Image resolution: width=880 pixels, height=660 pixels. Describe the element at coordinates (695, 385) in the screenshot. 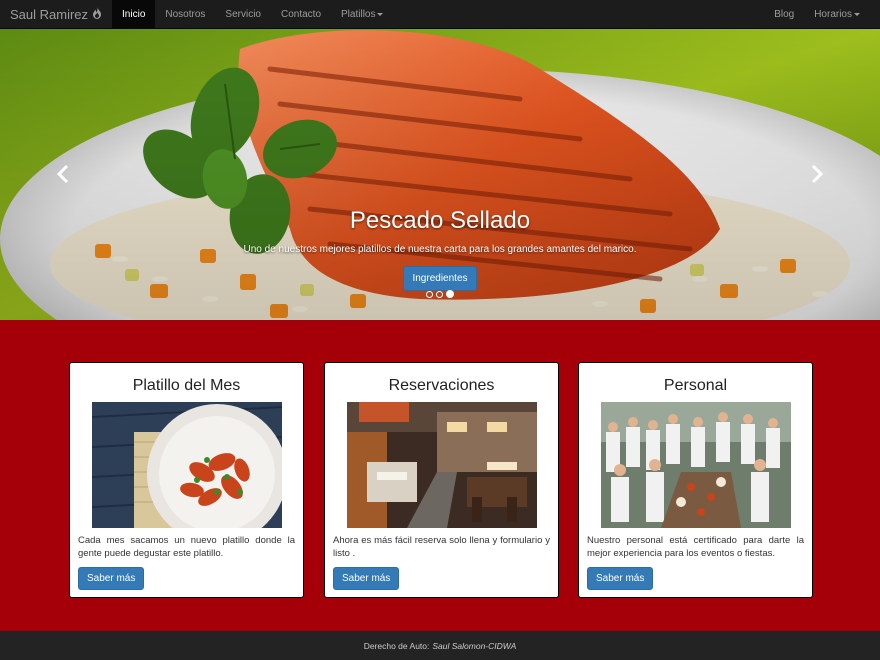

I see `card-title: Personal` at that location.